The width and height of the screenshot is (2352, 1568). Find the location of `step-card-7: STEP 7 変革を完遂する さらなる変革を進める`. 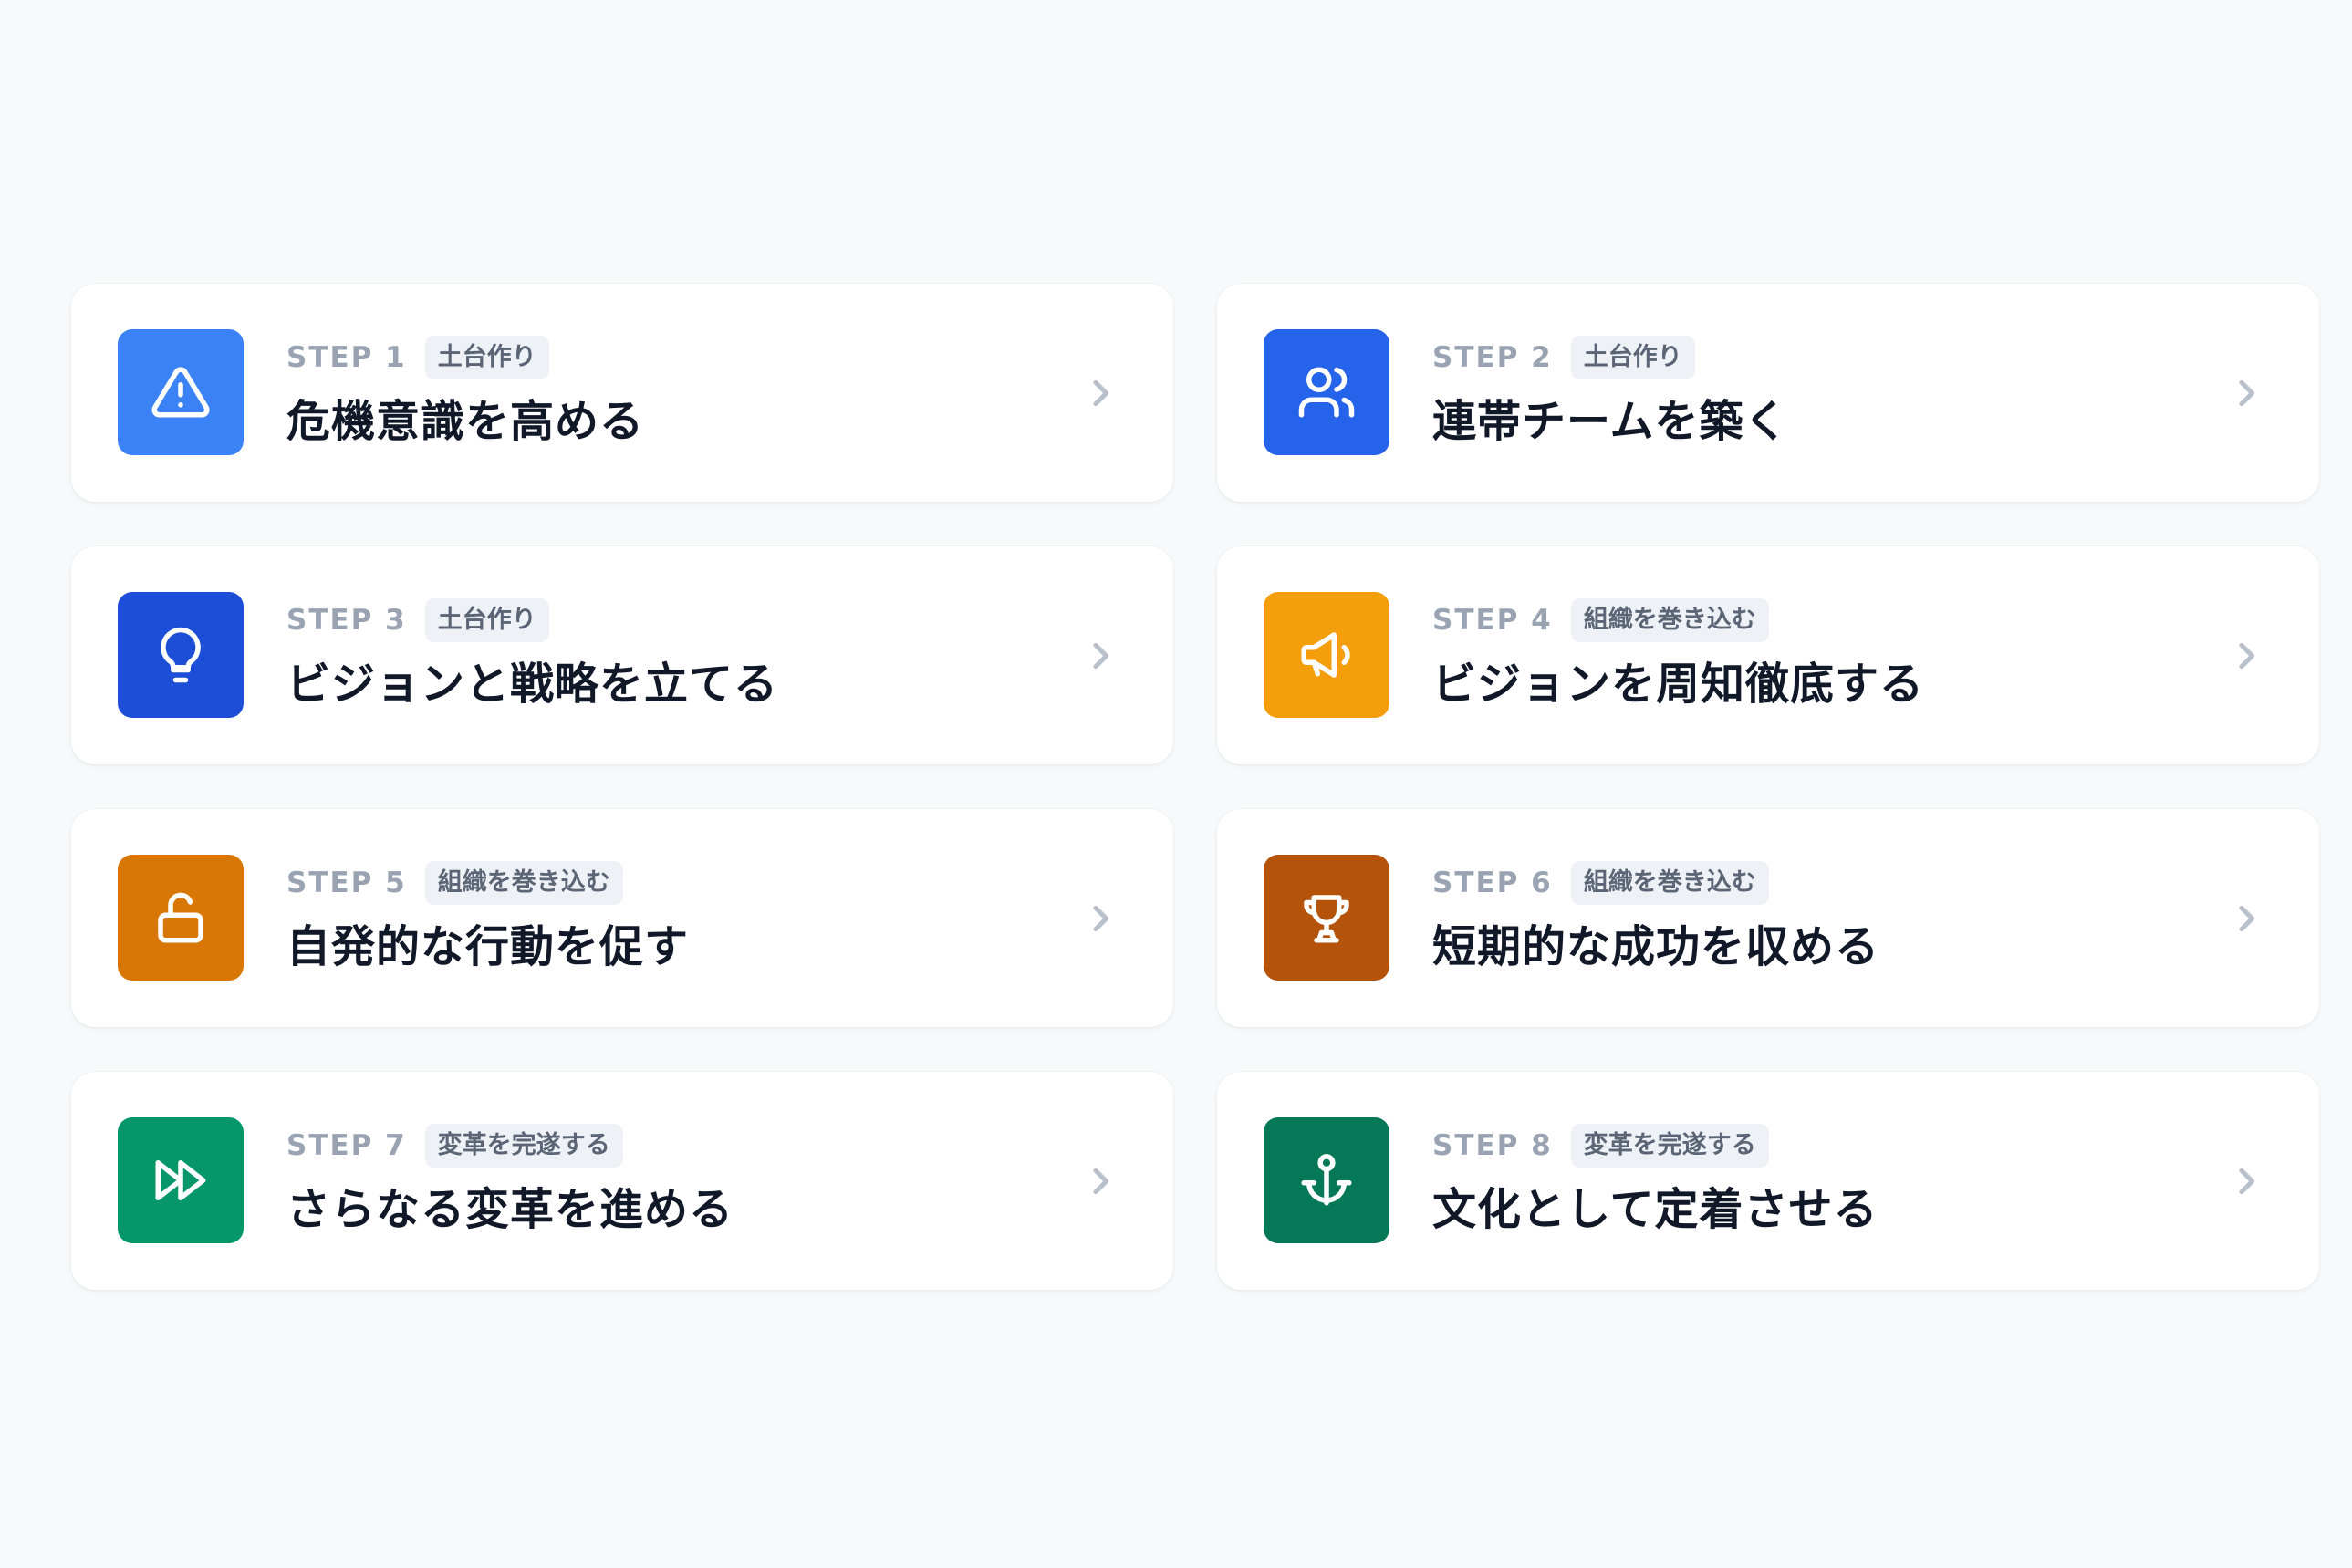

step-card-7: STEP 7 変革を完遂する さらなる変革を進める is located at coordinates (622, 1181).